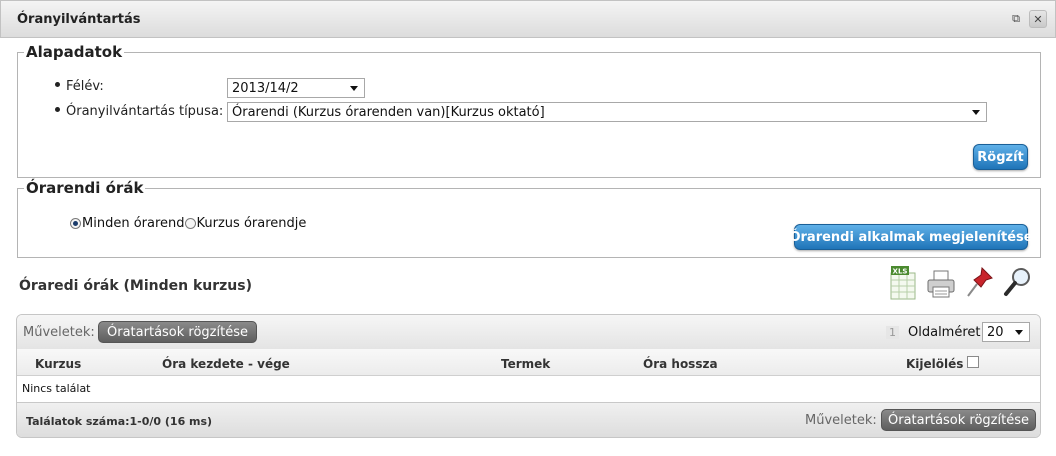 This screenshot has height=456, width=1056. What do you see at coordinates (1006, 332) in the screenshot?
I see `page-size-select: 20` at bounding box center [1006, 332].